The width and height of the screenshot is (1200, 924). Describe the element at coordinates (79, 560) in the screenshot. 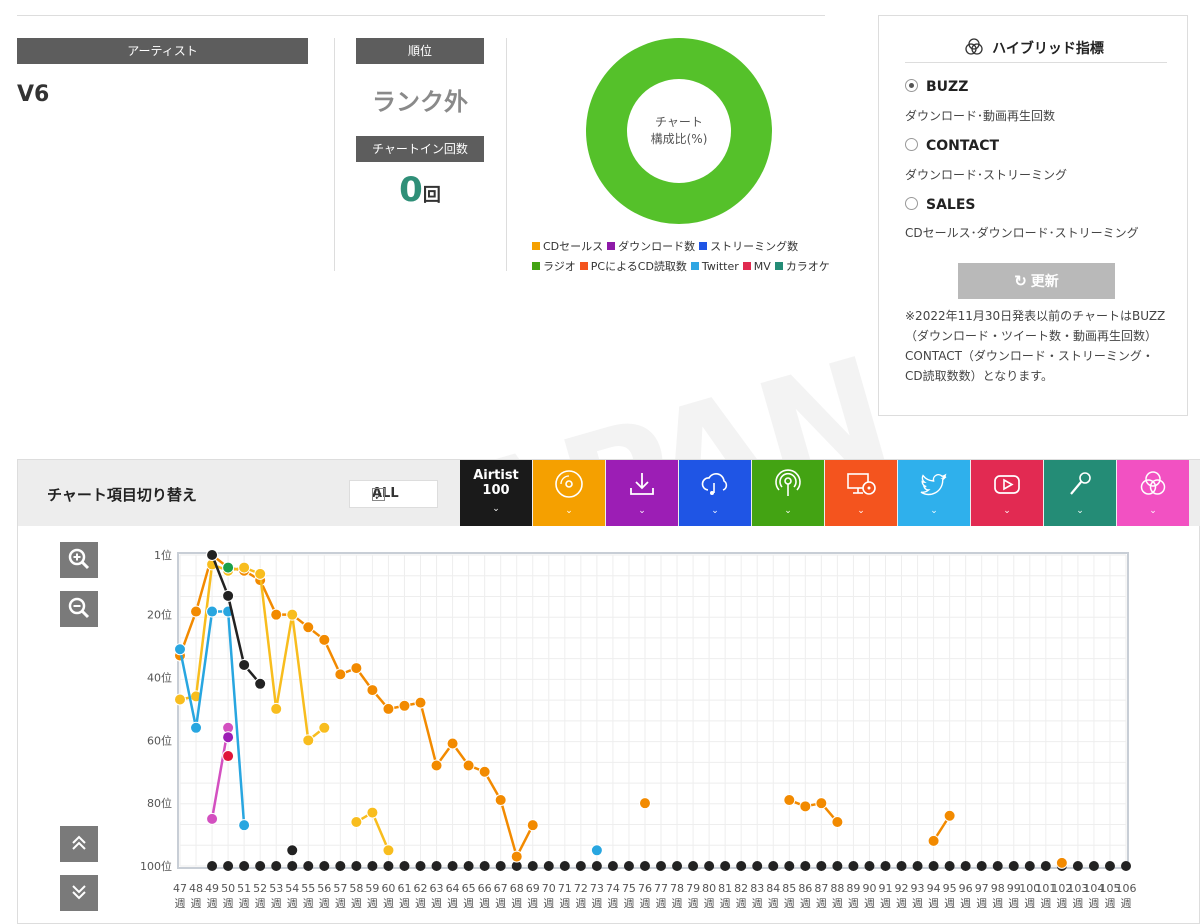

I see `zoom-in-button` at that location.